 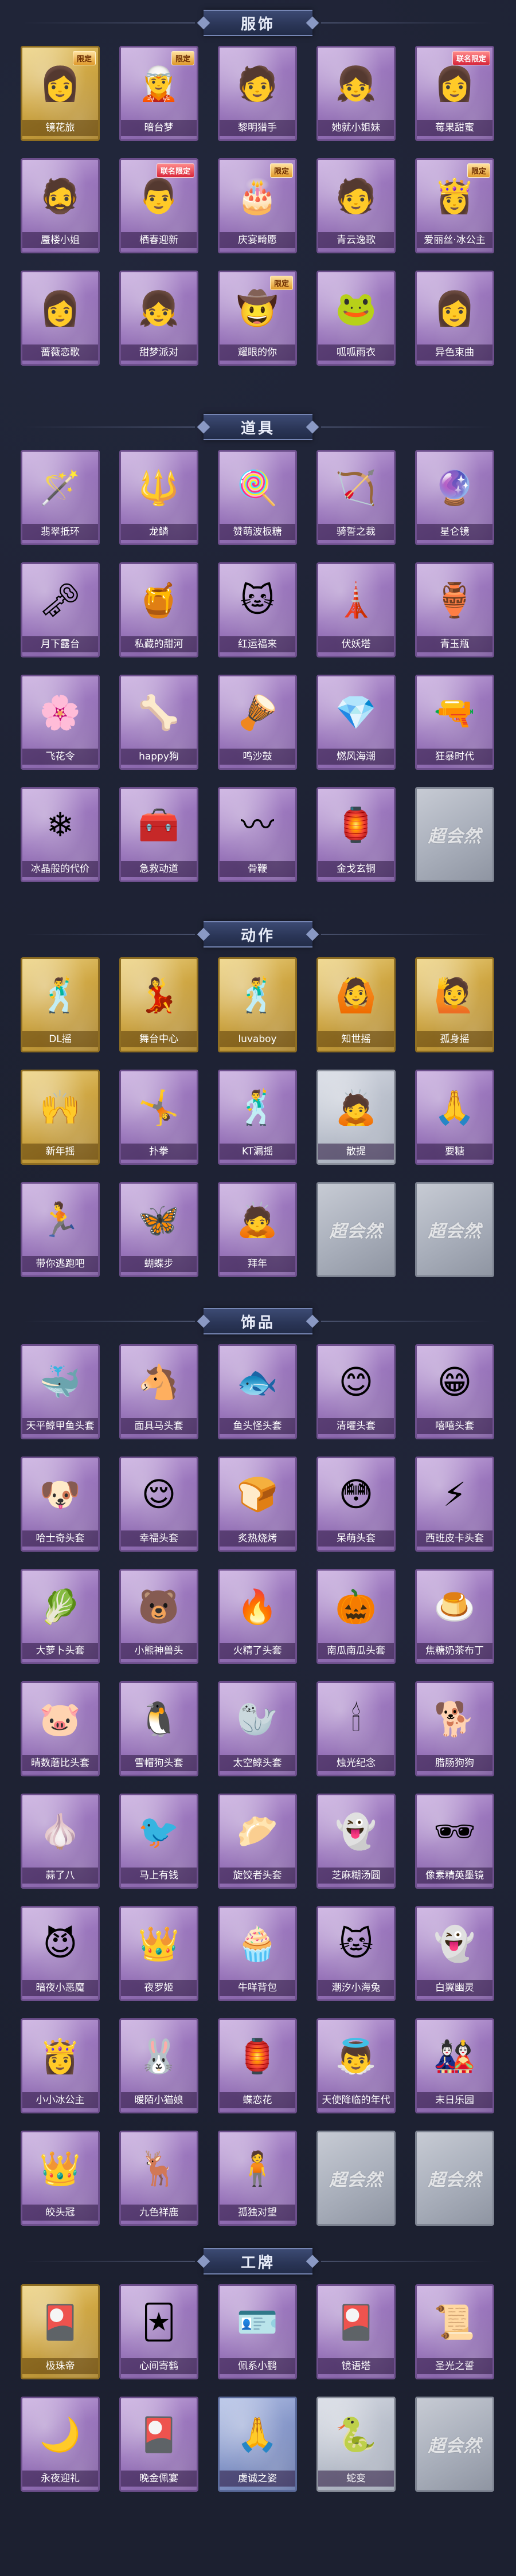 I want to click on item-card: 🌙 永夜迎礼, so click(x=60, y=2444).